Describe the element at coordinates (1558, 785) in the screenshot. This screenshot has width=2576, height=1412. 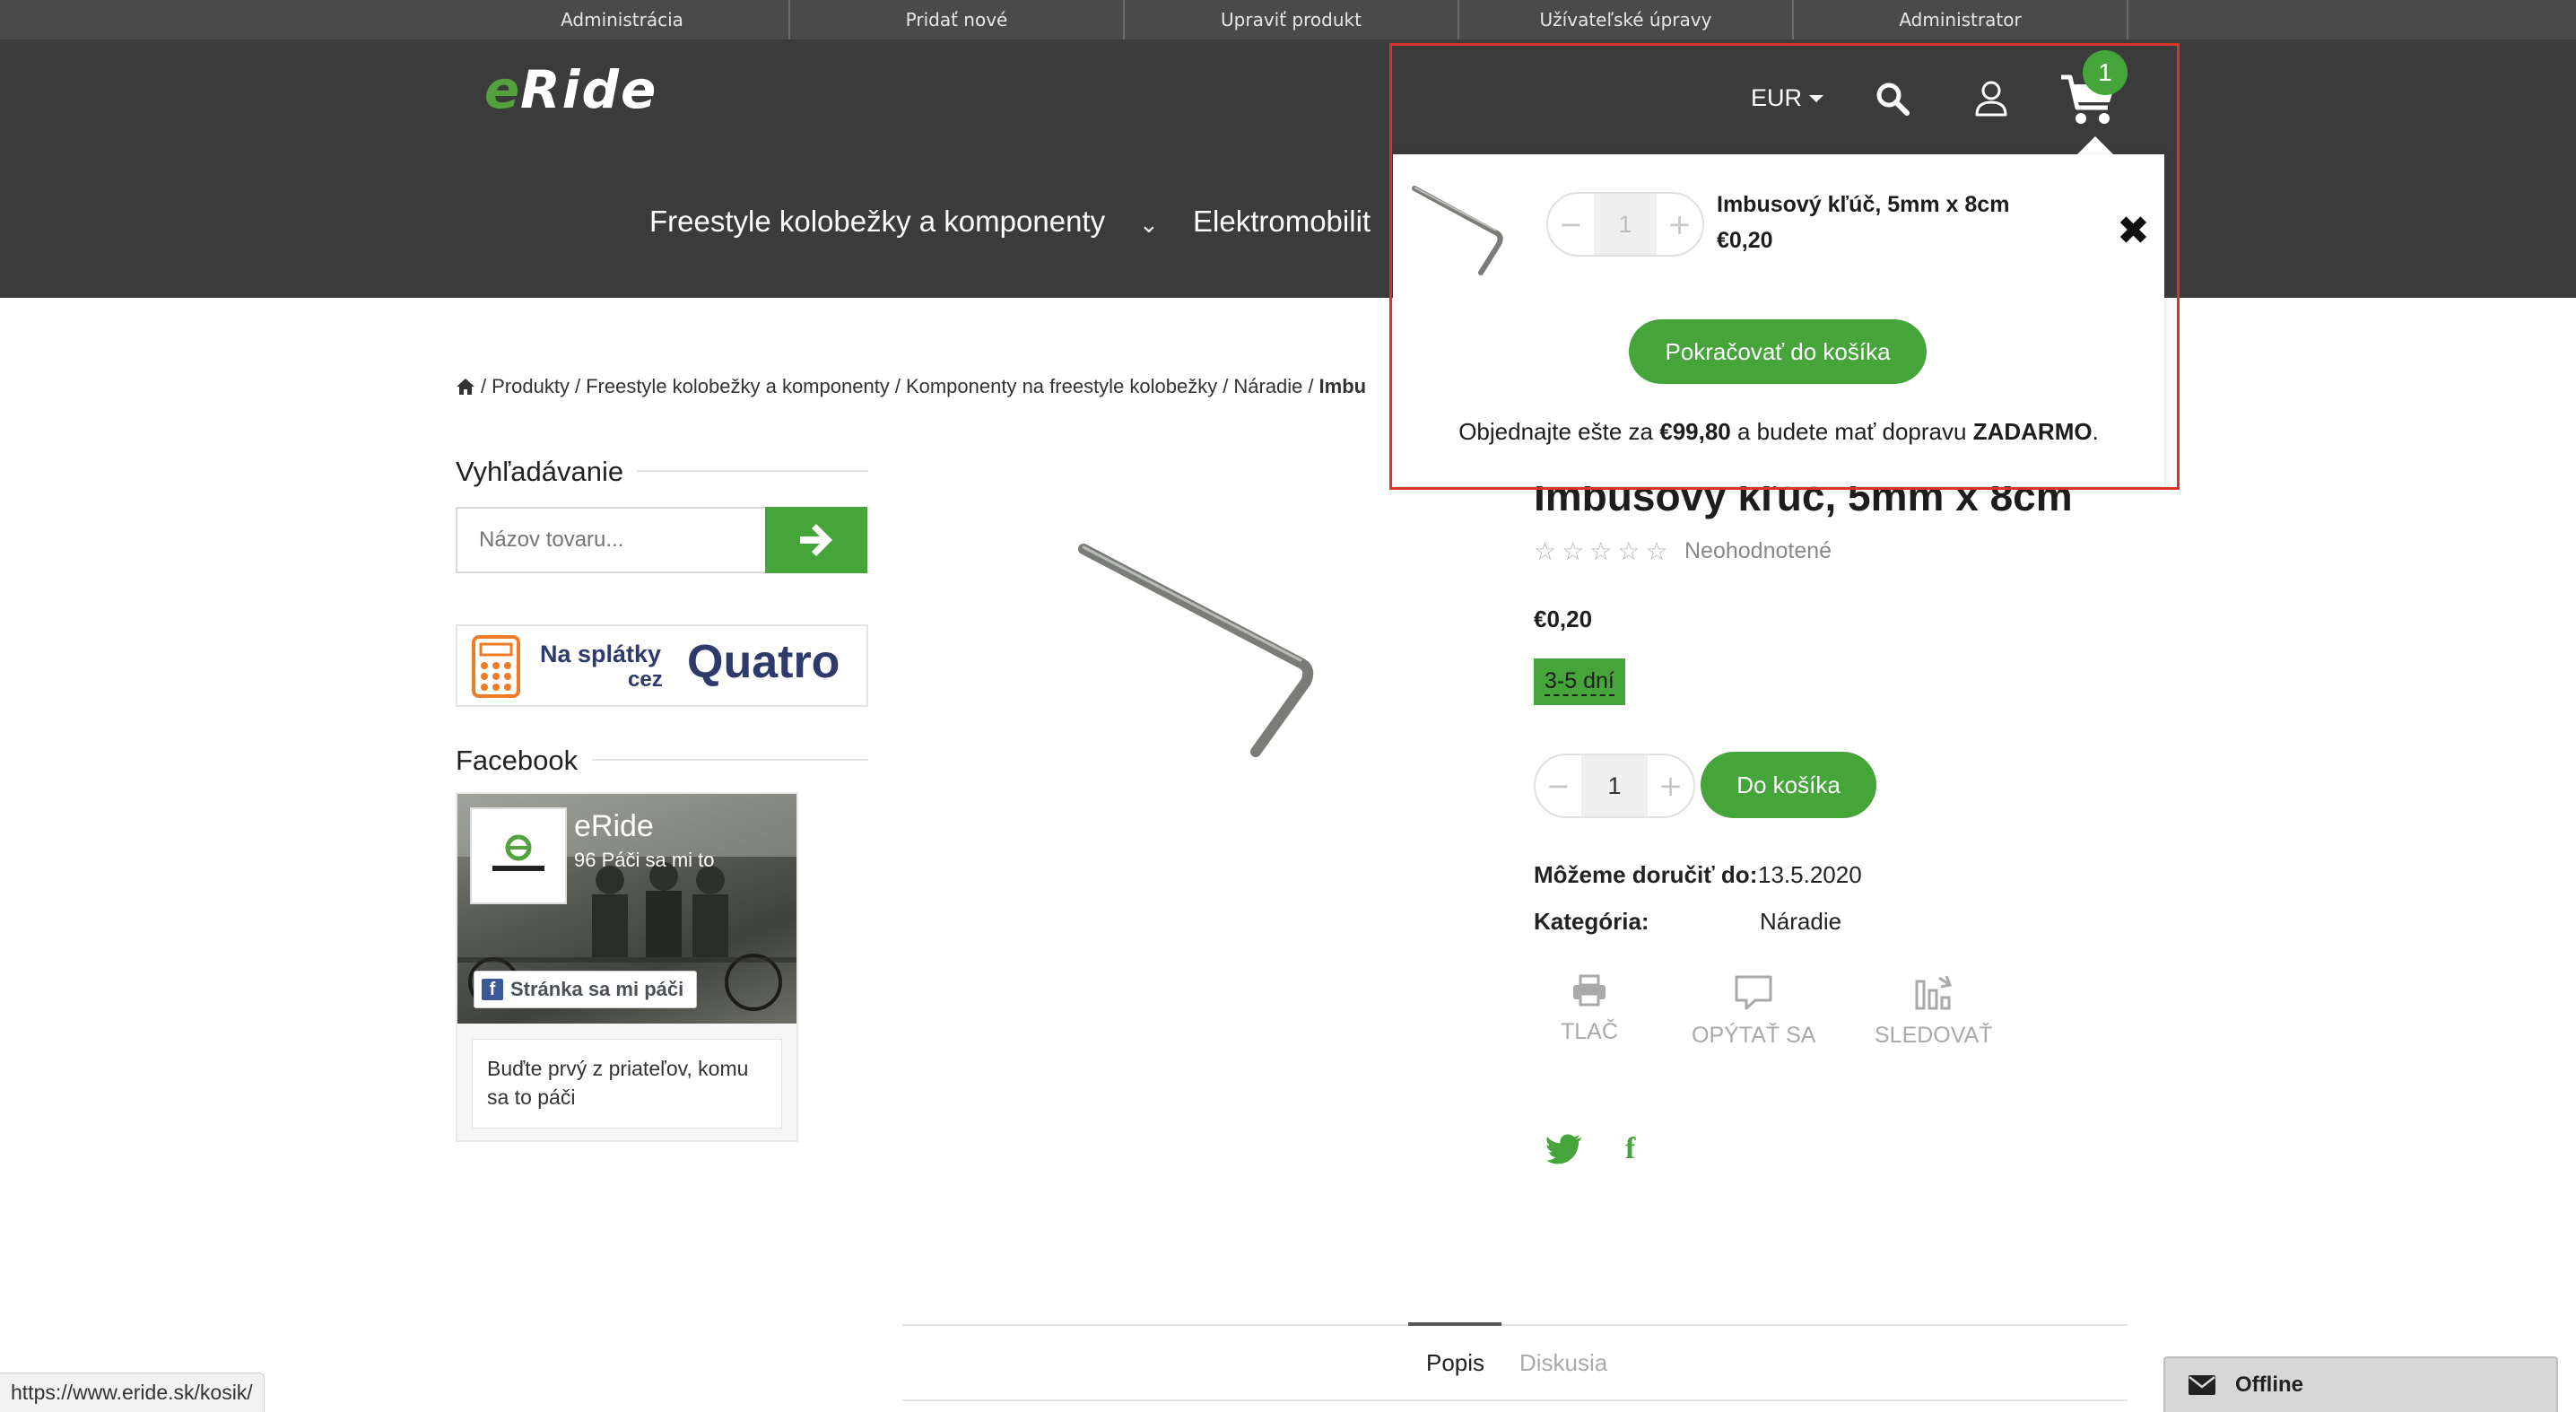
I see `minus-icon: −` at that location.